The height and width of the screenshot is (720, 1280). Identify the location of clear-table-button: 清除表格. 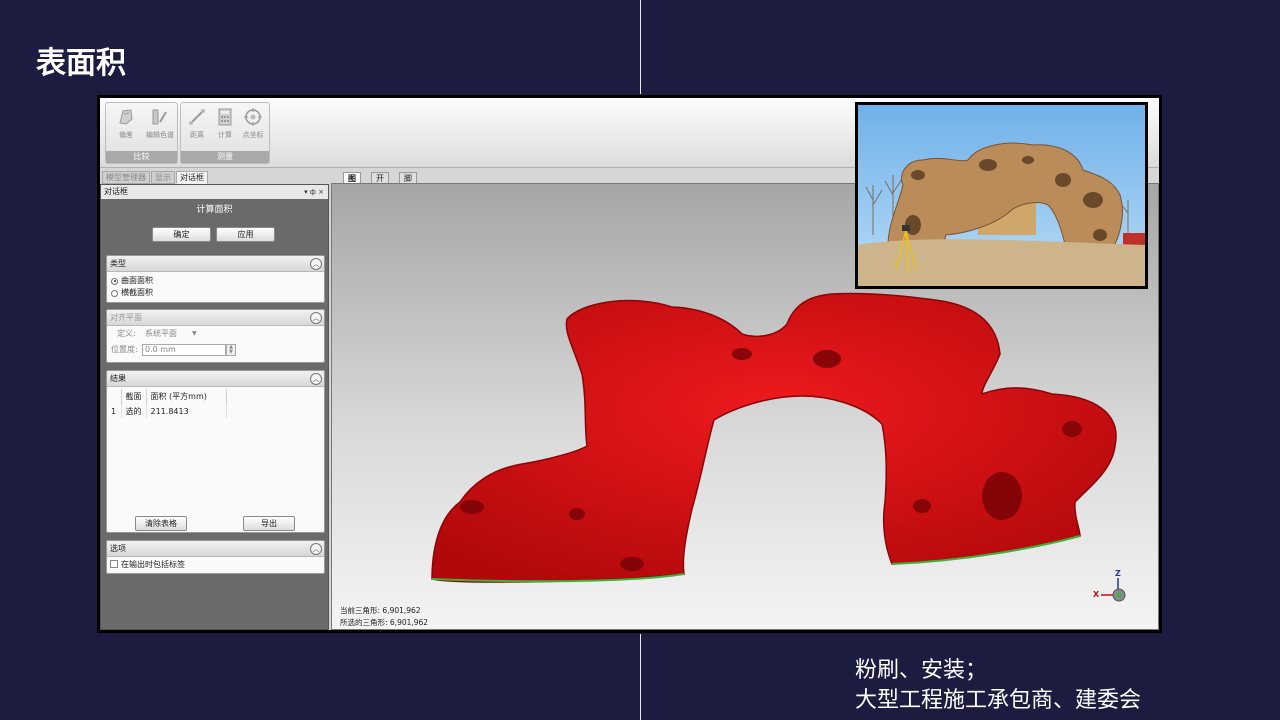
(161, 523).